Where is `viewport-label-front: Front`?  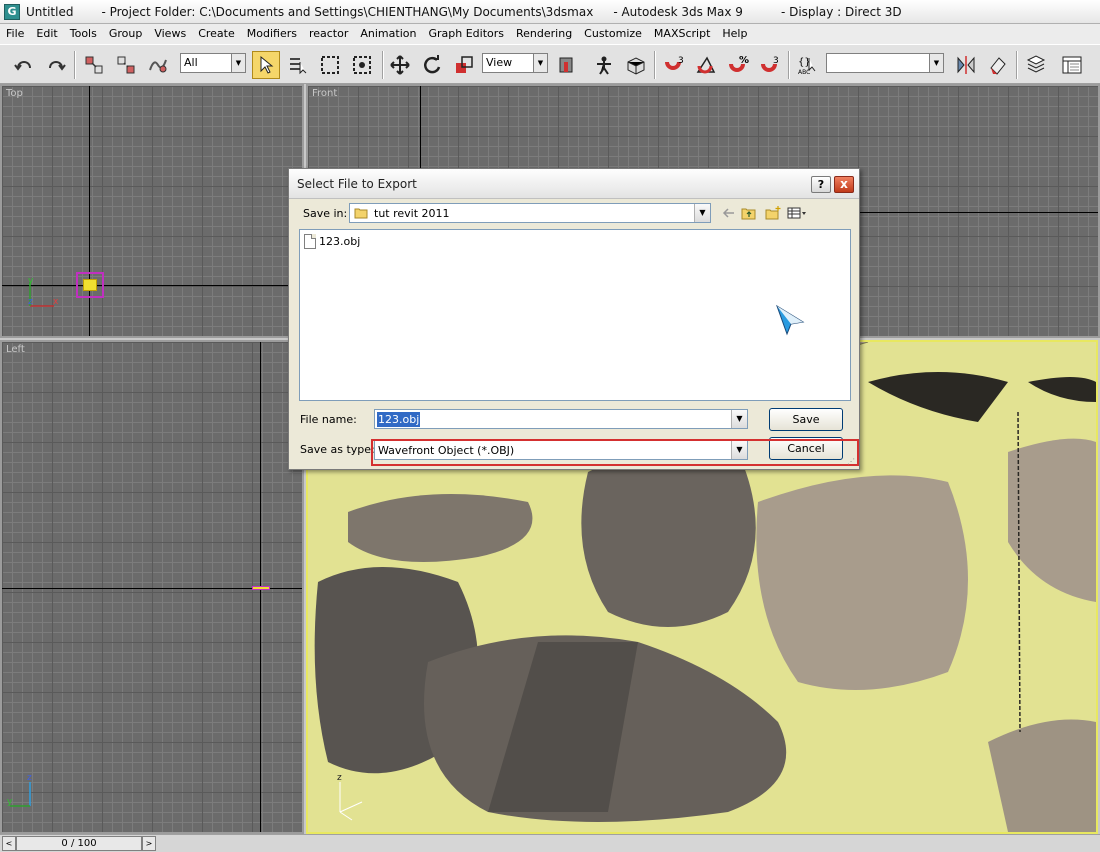 viewport-label-front: Front is located at coordinates (324, 93).